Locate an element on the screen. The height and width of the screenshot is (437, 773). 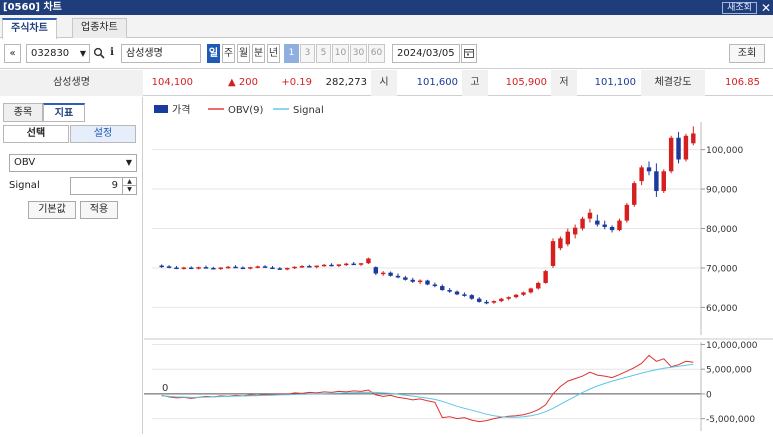
apply-button: 적용 is located at coordinates (99, 210).